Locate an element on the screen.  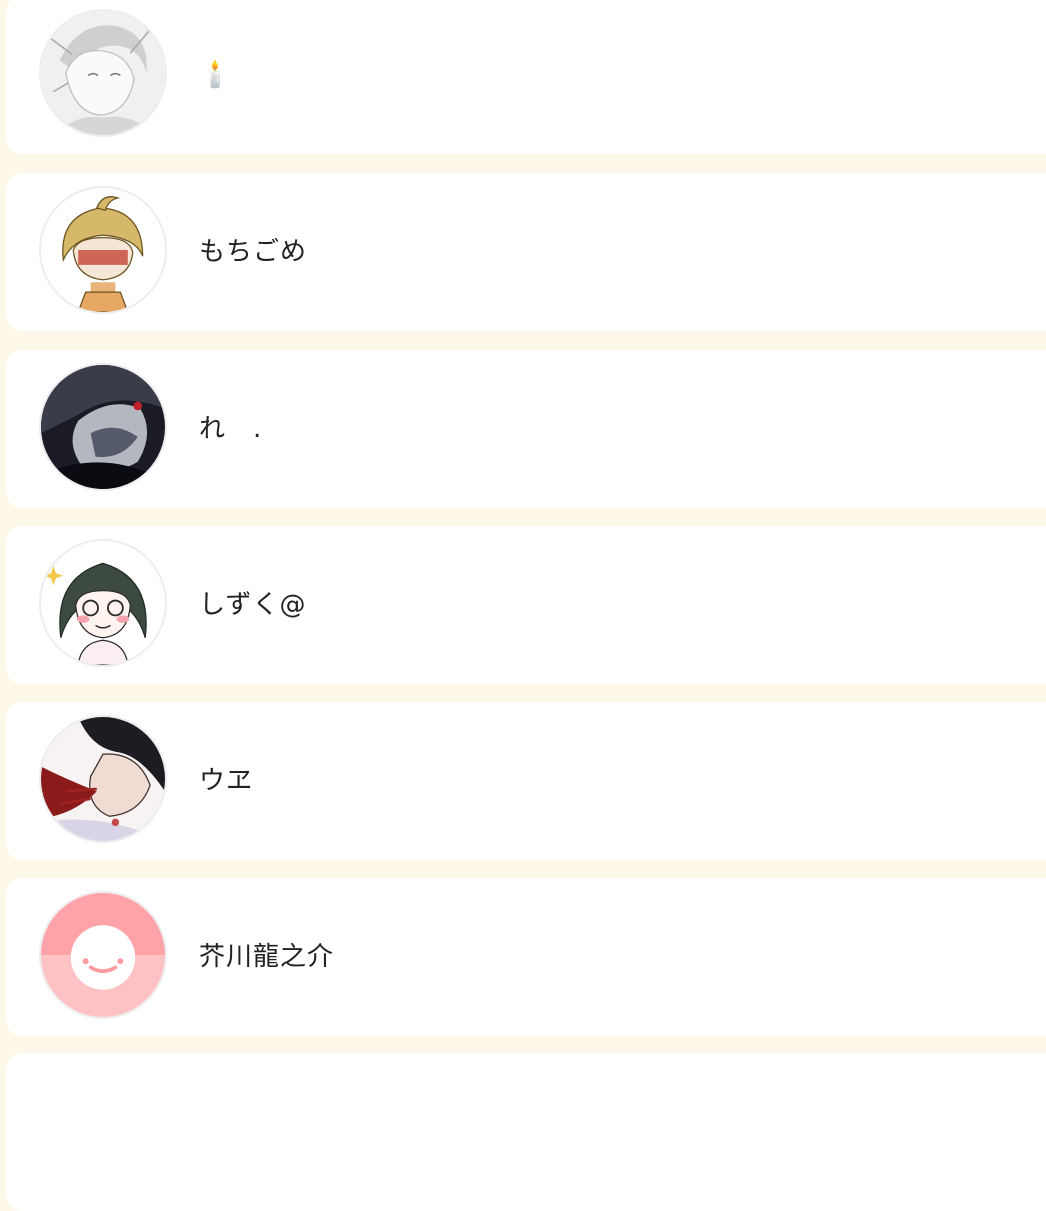
list-item is located at coordinates (526, 1132).